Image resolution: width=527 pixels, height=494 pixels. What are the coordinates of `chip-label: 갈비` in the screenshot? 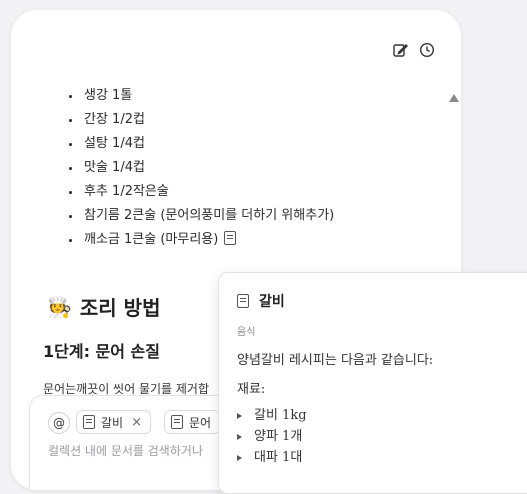 It's located at (112, 422).